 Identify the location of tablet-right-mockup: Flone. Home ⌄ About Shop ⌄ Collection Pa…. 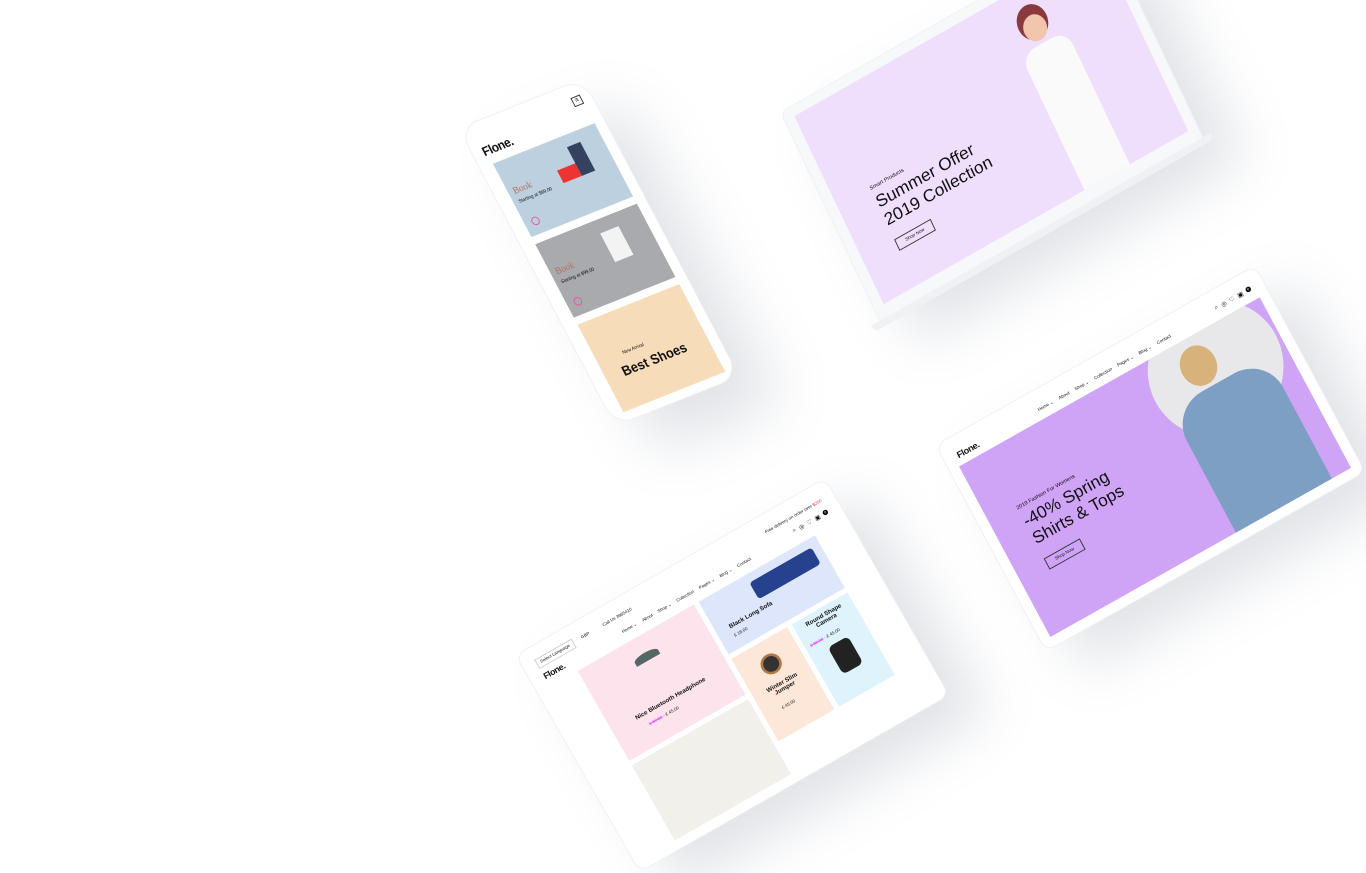
(1150, 458).